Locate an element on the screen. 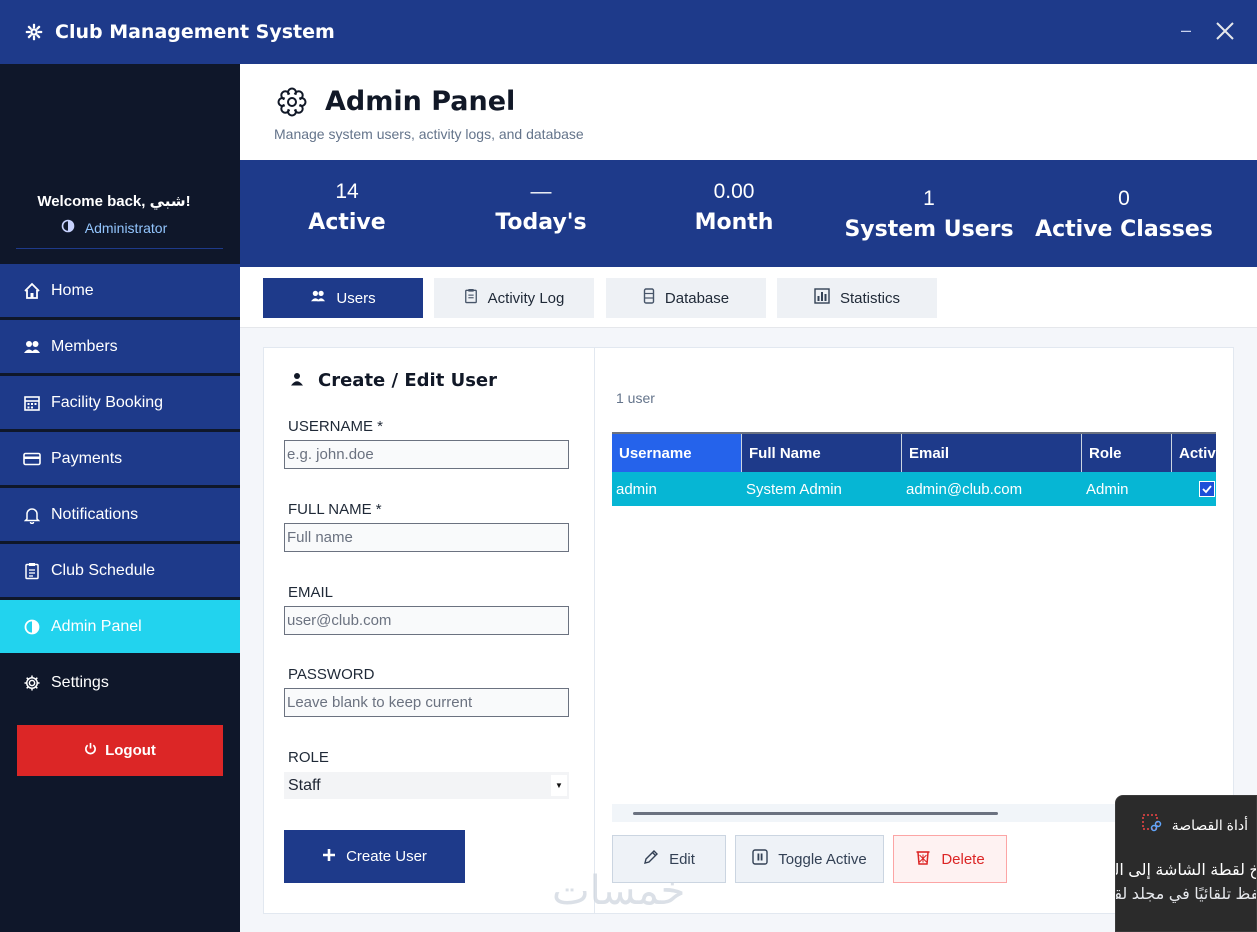  stat-card: 1 System Users is located at coordinates (929, 214).